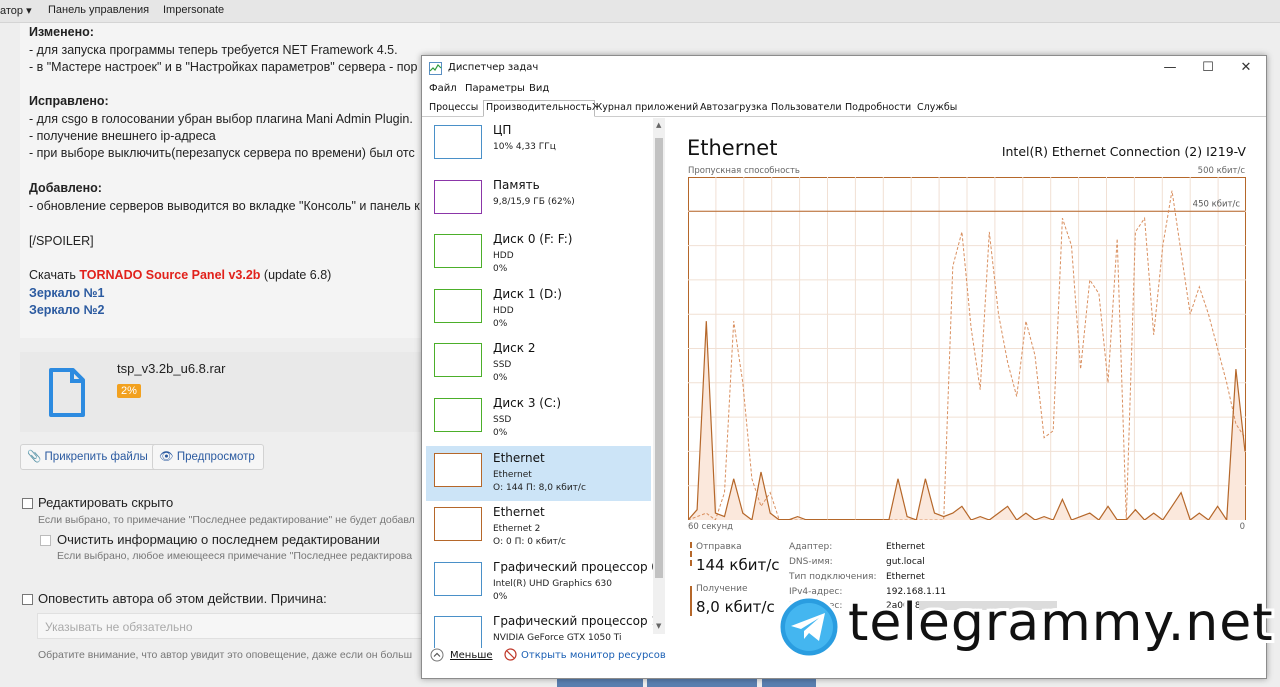  I want to click on impersonate-link: Impersonate, so click(193, 10).